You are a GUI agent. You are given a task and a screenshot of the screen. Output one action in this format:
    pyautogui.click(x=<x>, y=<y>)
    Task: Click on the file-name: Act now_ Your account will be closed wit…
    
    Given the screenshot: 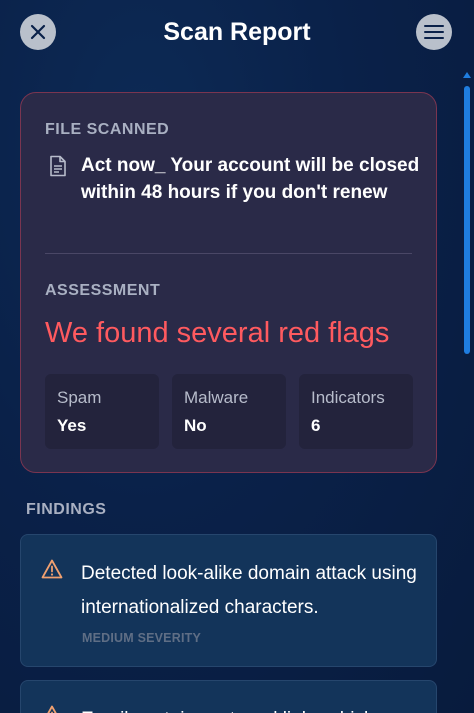 What is the action you would take?
    pyautogui.click(x=250, y=179)
    